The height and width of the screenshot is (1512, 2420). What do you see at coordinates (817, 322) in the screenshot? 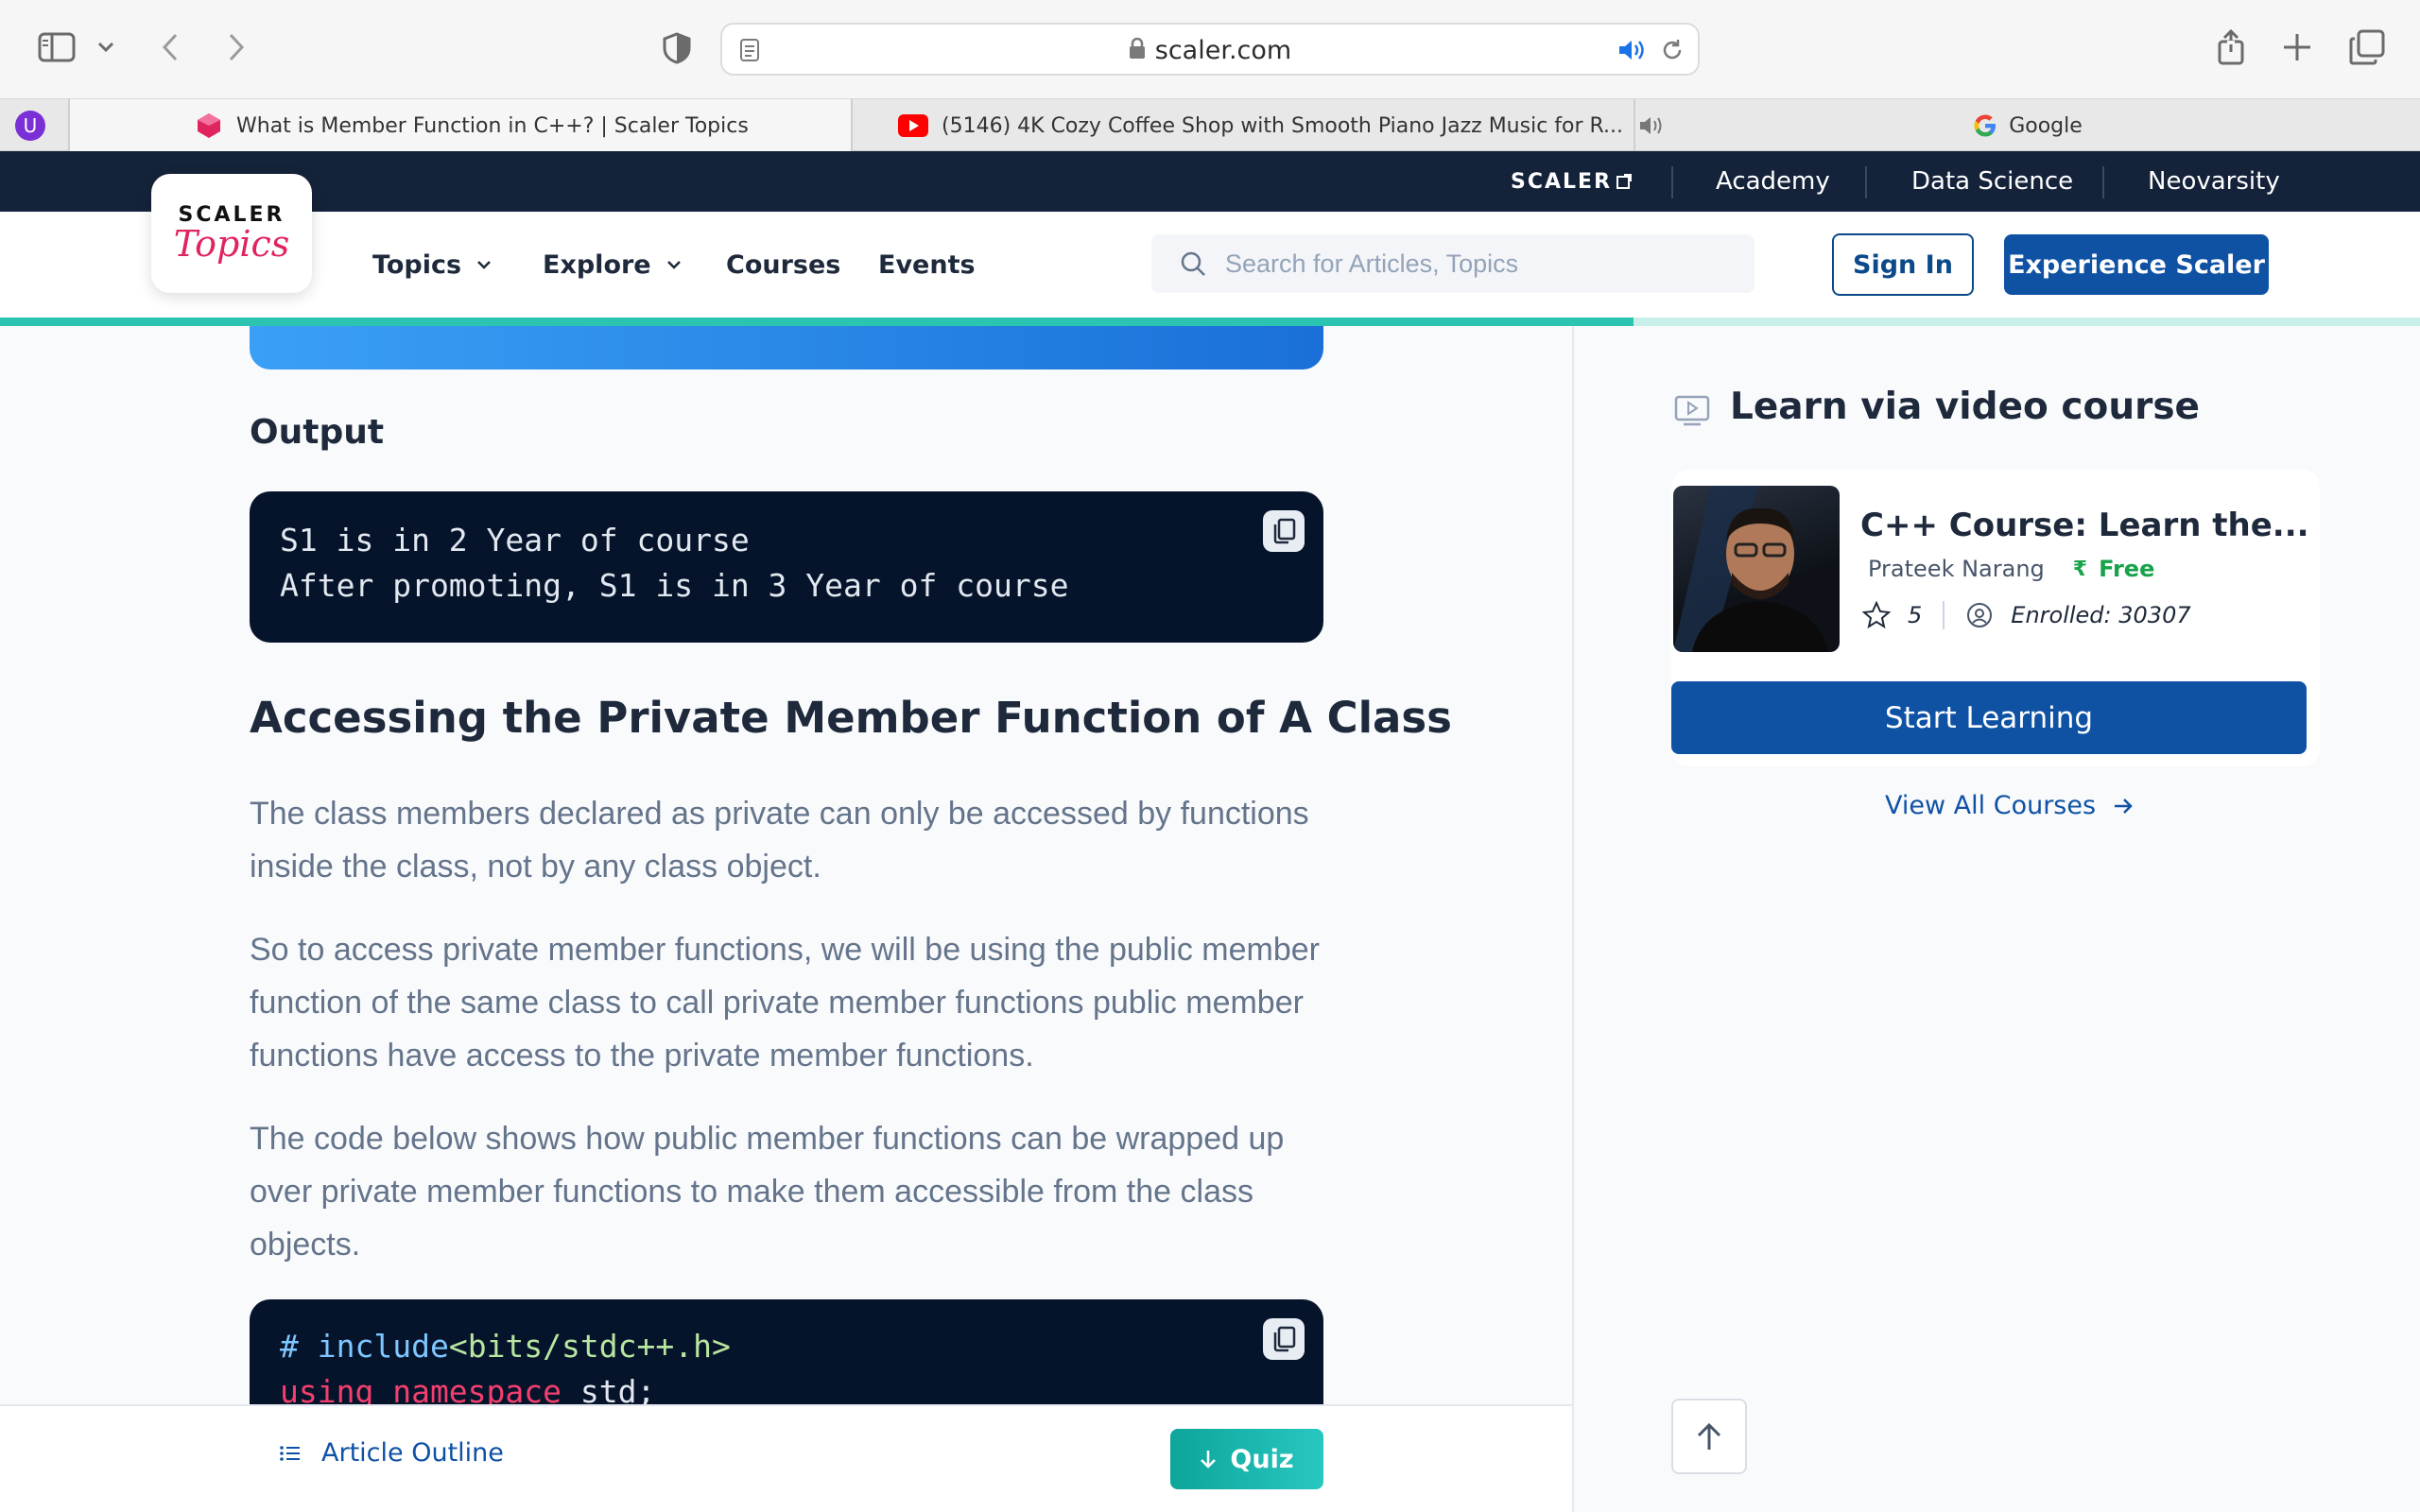
I see `reading-progress-fill` at bounding box center [817, 322].